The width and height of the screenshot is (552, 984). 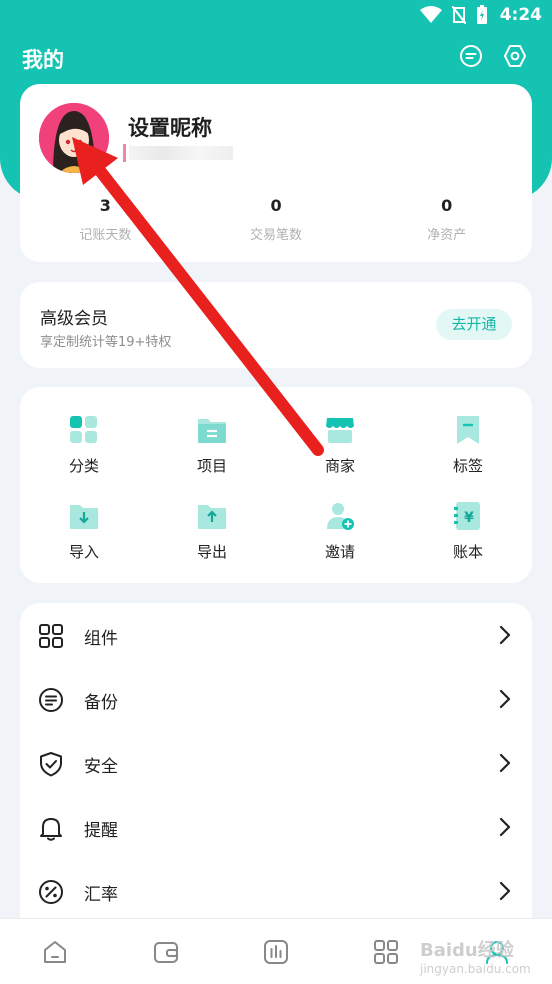 I want to click on feature-grid: 分类 项目 商家 标签 导入 导出 邀请 ¥ 账本, so click(x=276, y=486).